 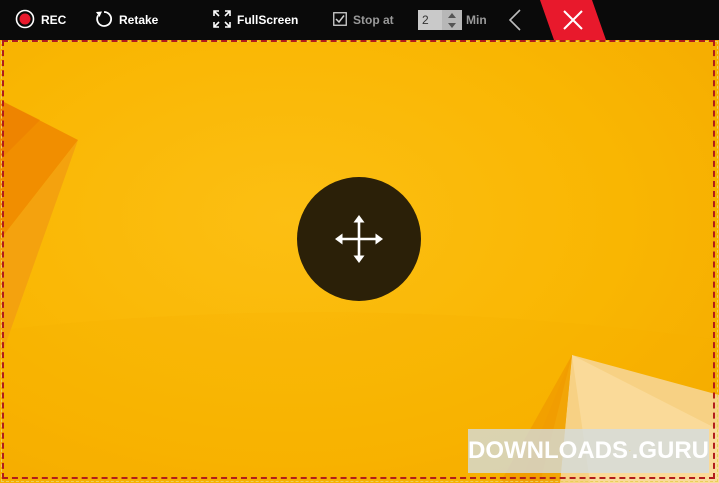 I want to click on minutes-unit-label: Min, so click(x=476, y=20).